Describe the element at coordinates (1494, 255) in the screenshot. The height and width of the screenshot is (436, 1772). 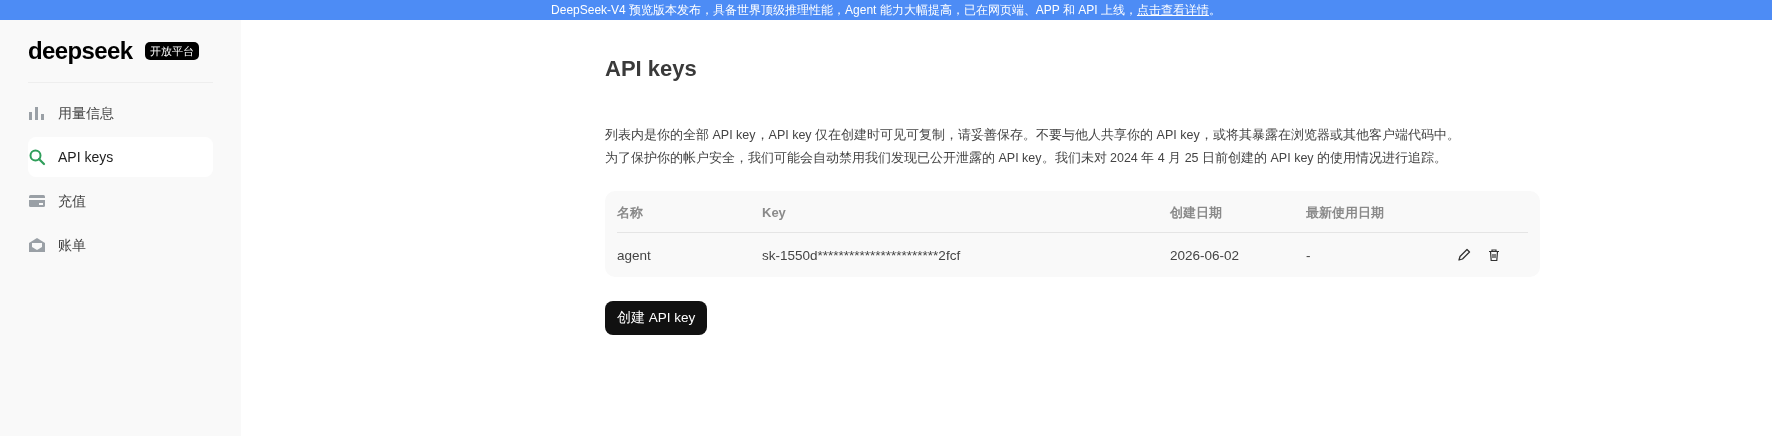
I see `trash-icon` at that location.